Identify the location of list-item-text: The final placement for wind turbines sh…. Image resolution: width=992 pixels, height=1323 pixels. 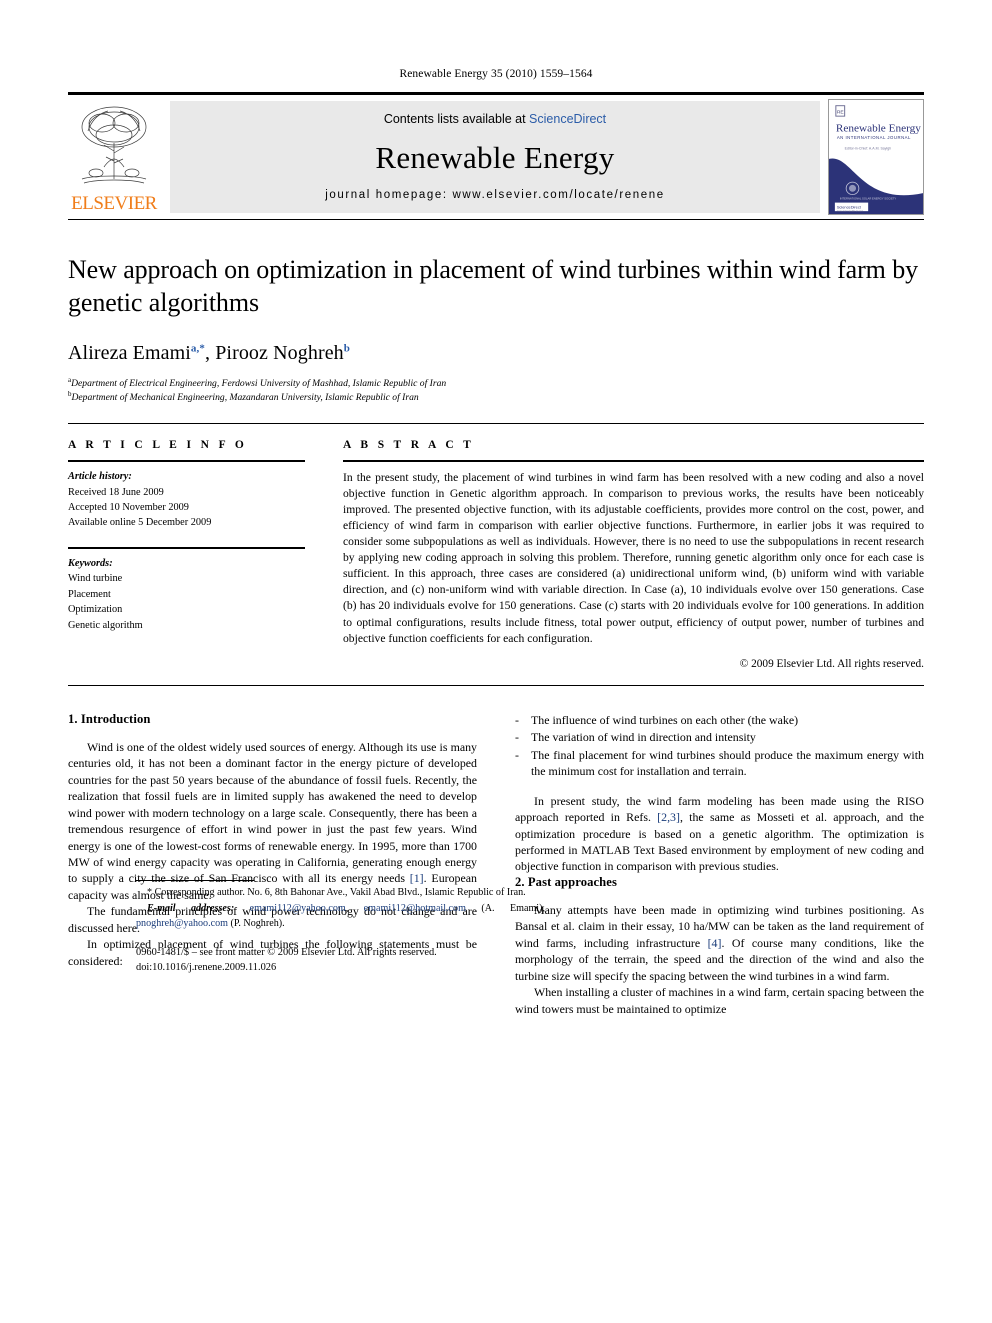
(727, 763).